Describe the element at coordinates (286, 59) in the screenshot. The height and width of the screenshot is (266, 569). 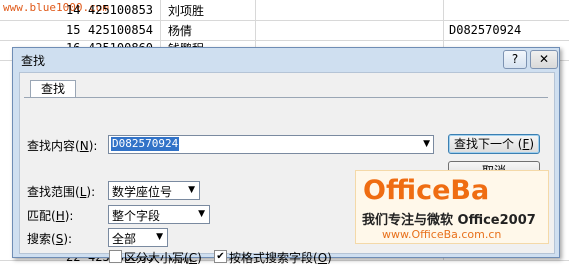
I see `dialog-titlebar: 查找 ? ✕` at that location.